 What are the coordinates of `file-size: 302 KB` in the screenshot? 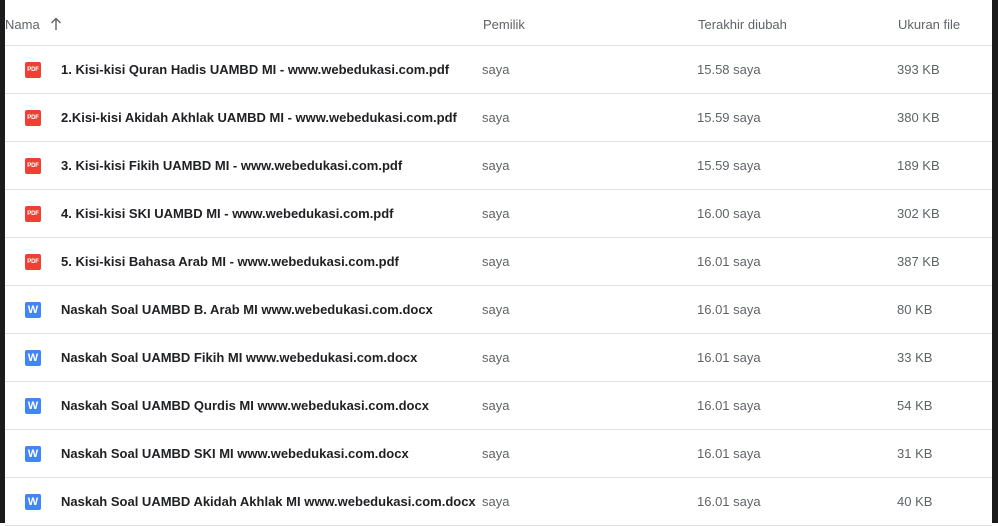 It's located at (918, 213).